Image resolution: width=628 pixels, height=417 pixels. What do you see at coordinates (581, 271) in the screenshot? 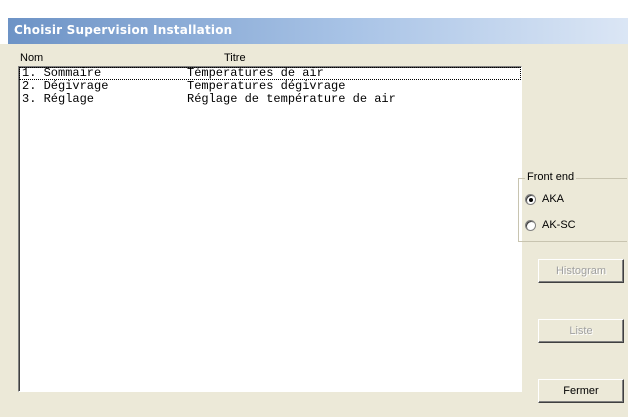
I see `histogram-button: Histogram` at bounding box center [581, 271].